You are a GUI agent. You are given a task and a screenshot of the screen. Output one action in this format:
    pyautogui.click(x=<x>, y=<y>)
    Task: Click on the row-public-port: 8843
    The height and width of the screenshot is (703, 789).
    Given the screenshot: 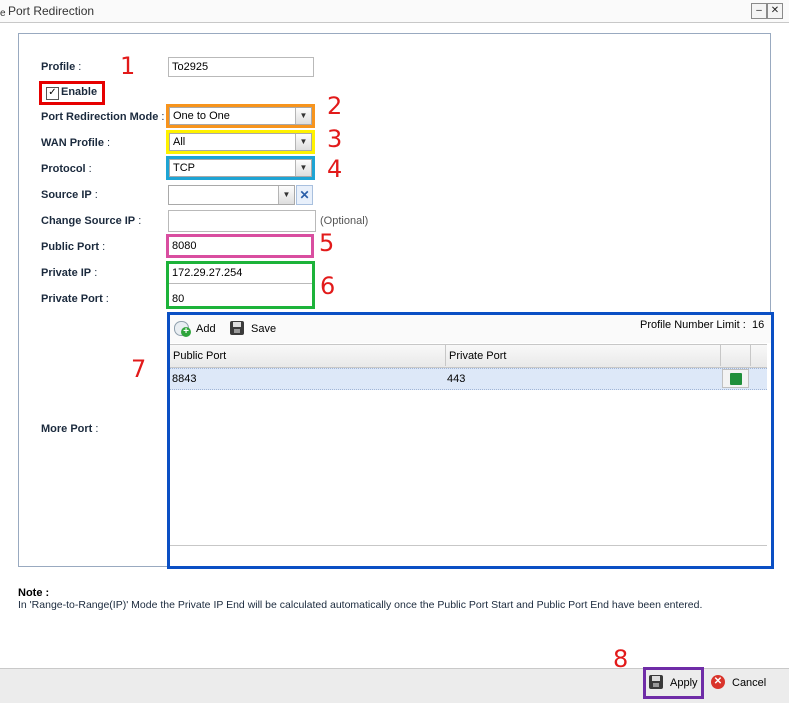 What is the action you would take?
    pyautogui.click(x=184, y=379)
    